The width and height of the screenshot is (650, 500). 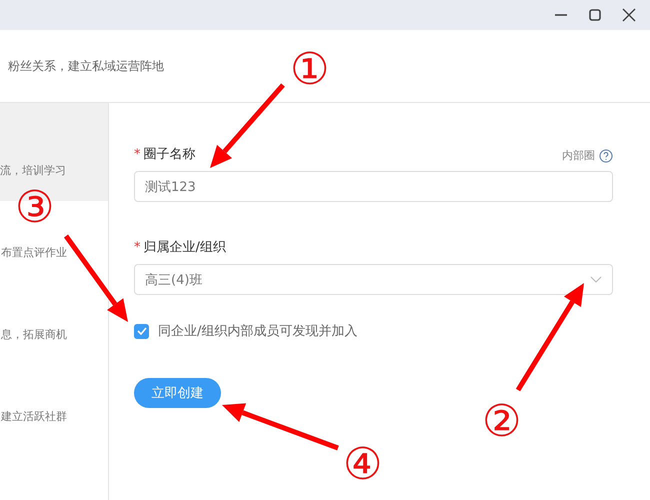 I want to click on annotation-number: ②, so click(x=501, y=422).